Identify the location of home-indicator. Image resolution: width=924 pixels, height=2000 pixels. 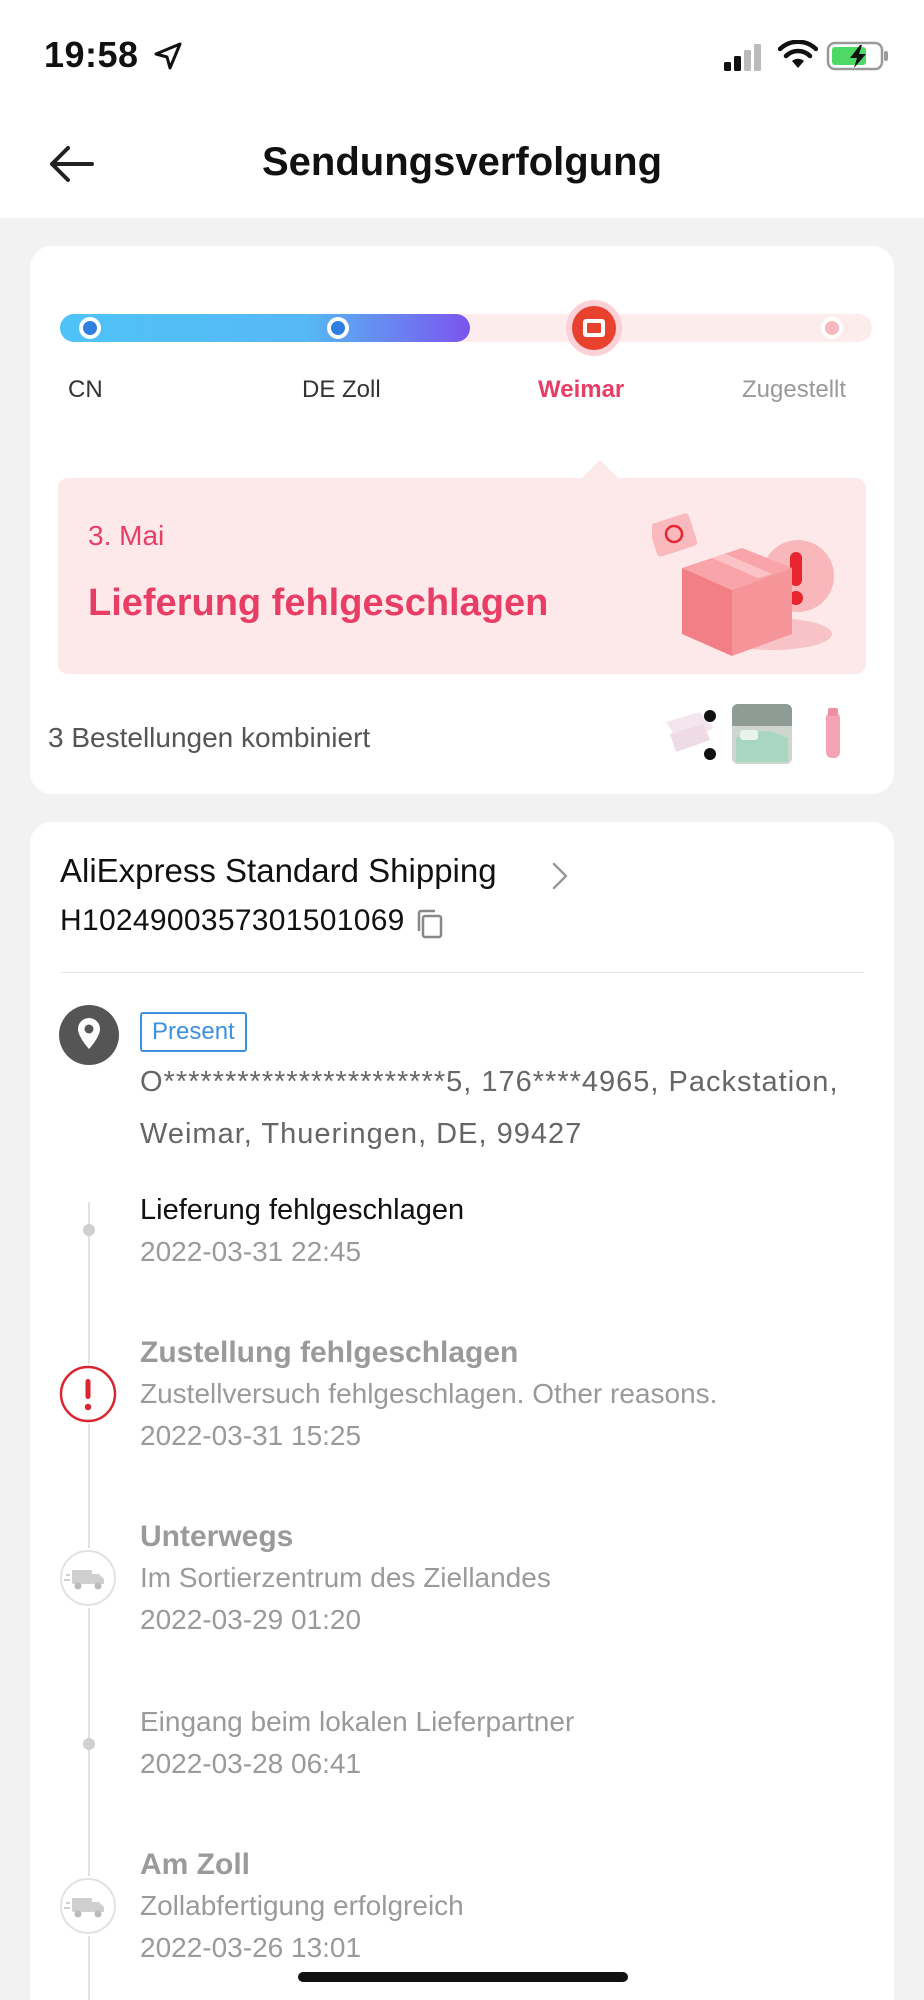
(463, 1977).